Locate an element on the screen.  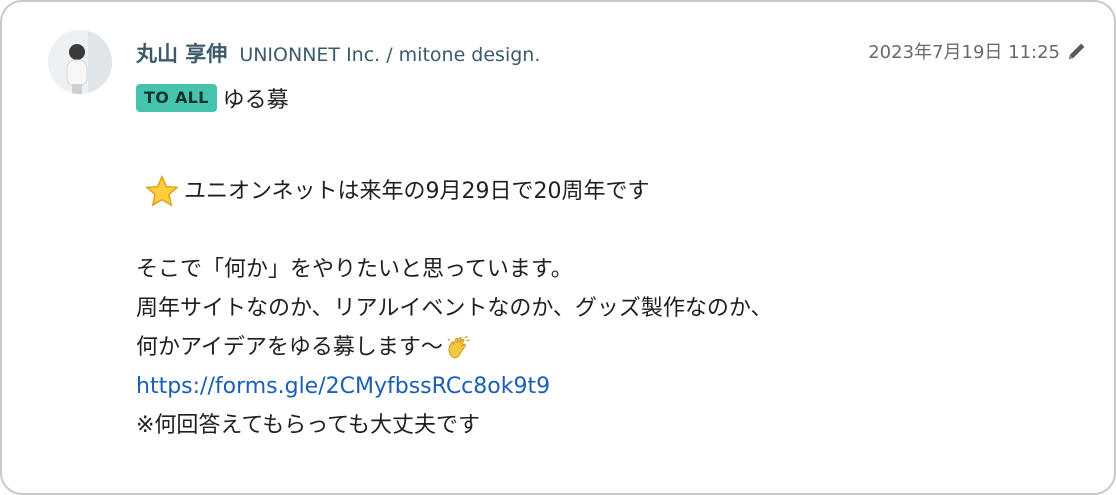
form-link: https://forms.gle/2CMyfbssRCc8ok9t9 is located at coordinates (343, 386).